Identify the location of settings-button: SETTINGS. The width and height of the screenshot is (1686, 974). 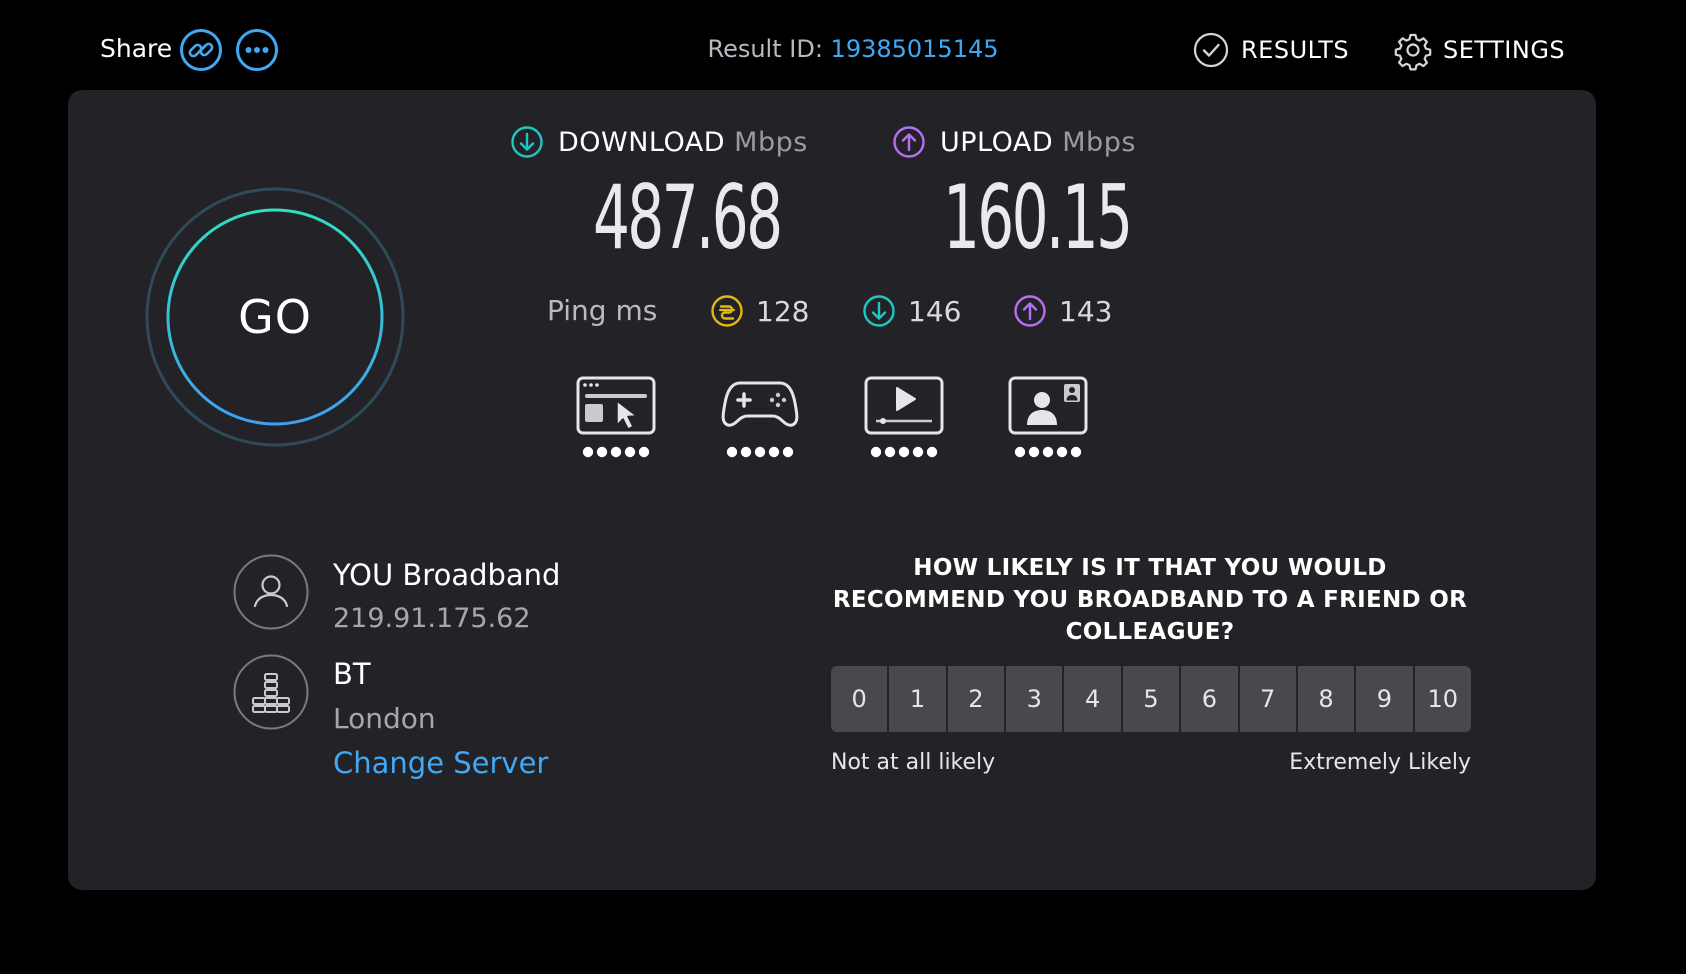
(1480, 50).